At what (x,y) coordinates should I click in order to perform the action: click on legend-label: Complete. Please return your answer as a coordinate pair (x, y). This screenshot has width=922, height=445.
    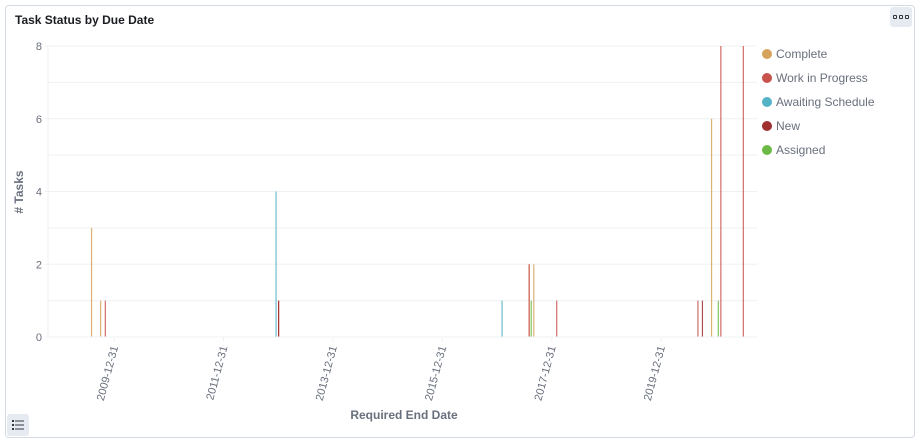
    Looking at the image, I should click on (802, 54).